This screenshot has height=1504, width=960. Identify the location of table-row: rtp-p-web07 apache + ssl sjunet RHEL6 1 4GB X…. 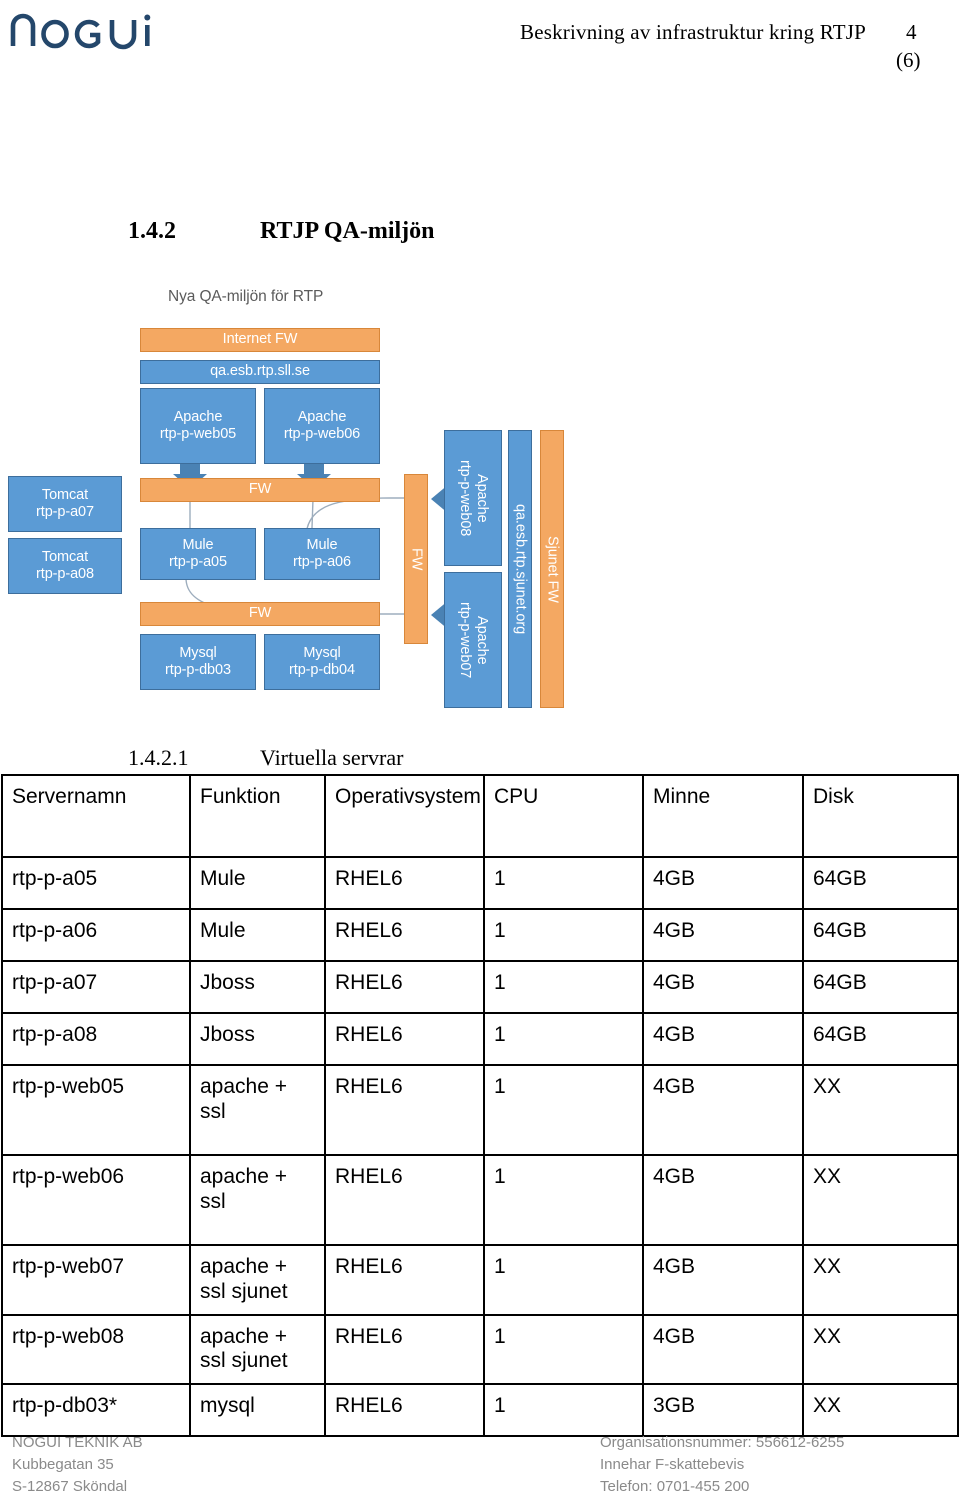
(480, 1280).